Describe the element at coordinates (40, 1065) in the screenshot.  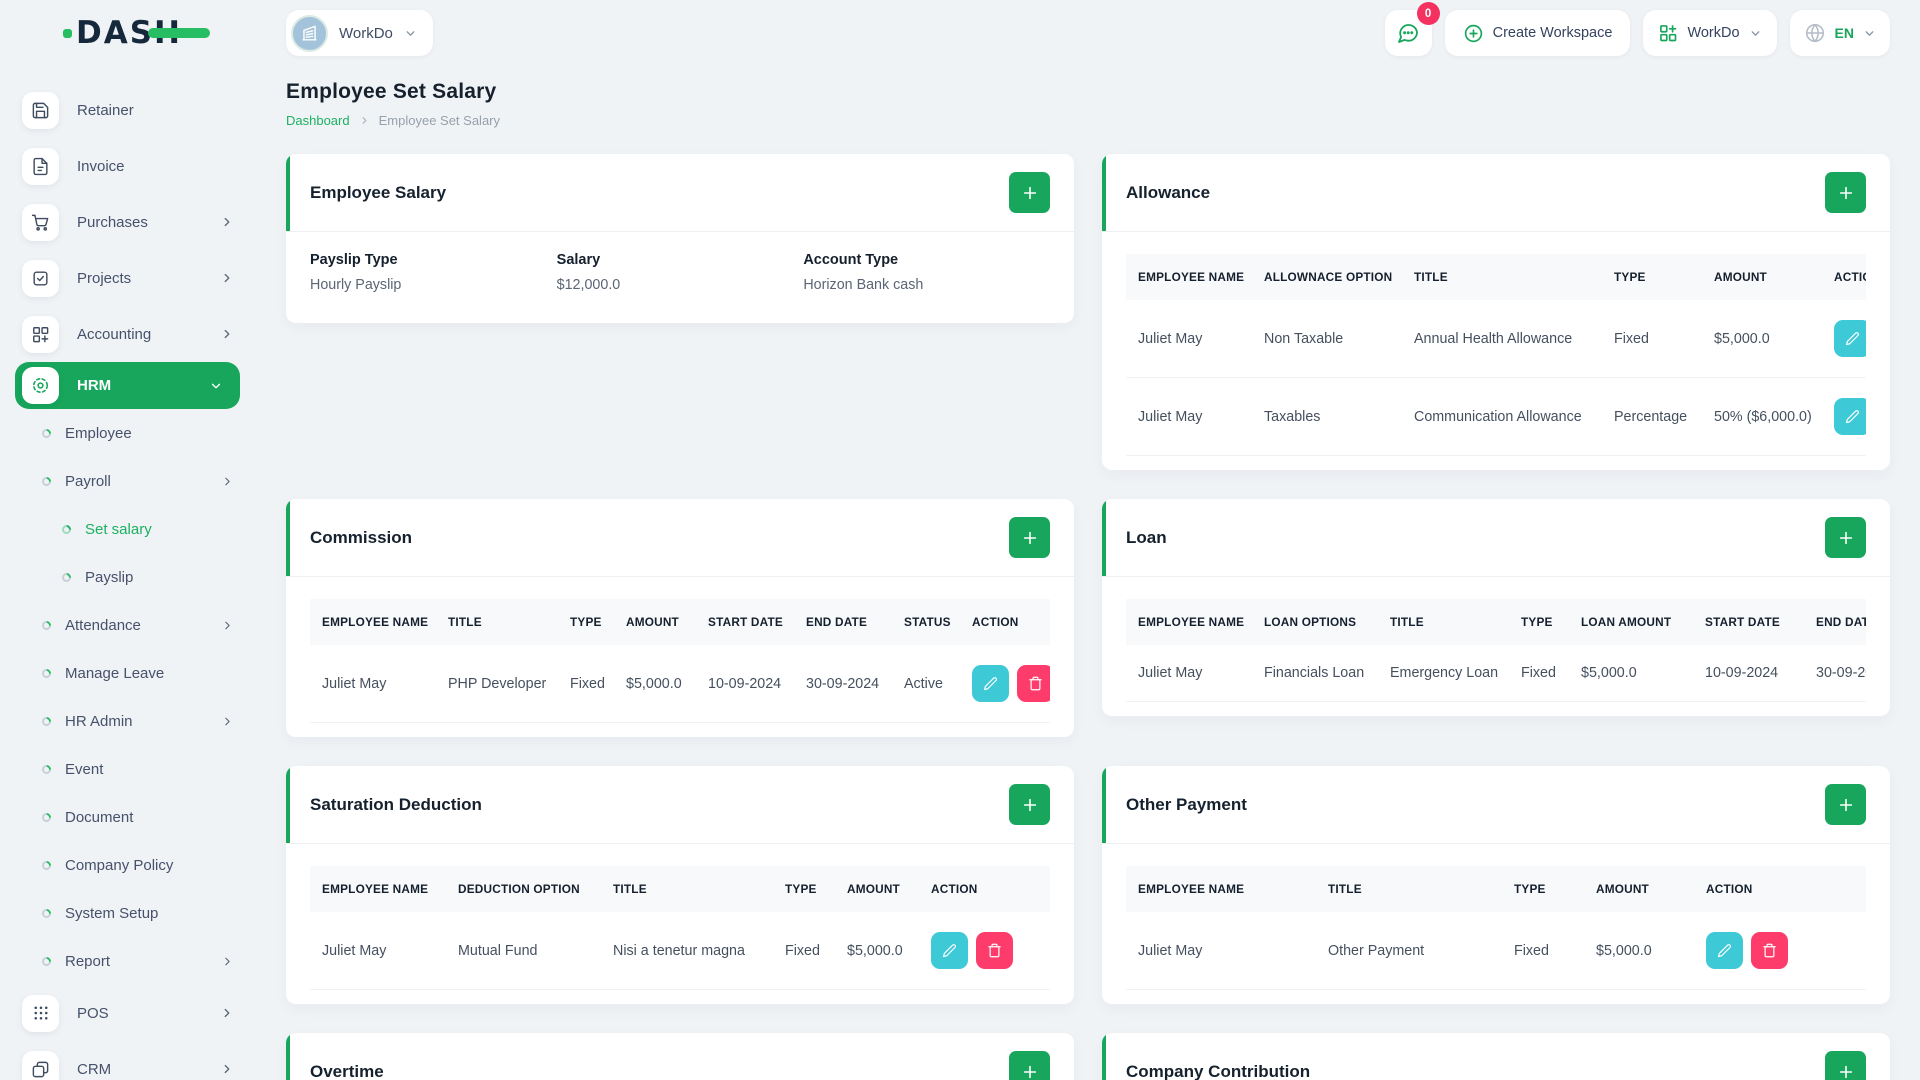
I see `crm-icon` at that location.